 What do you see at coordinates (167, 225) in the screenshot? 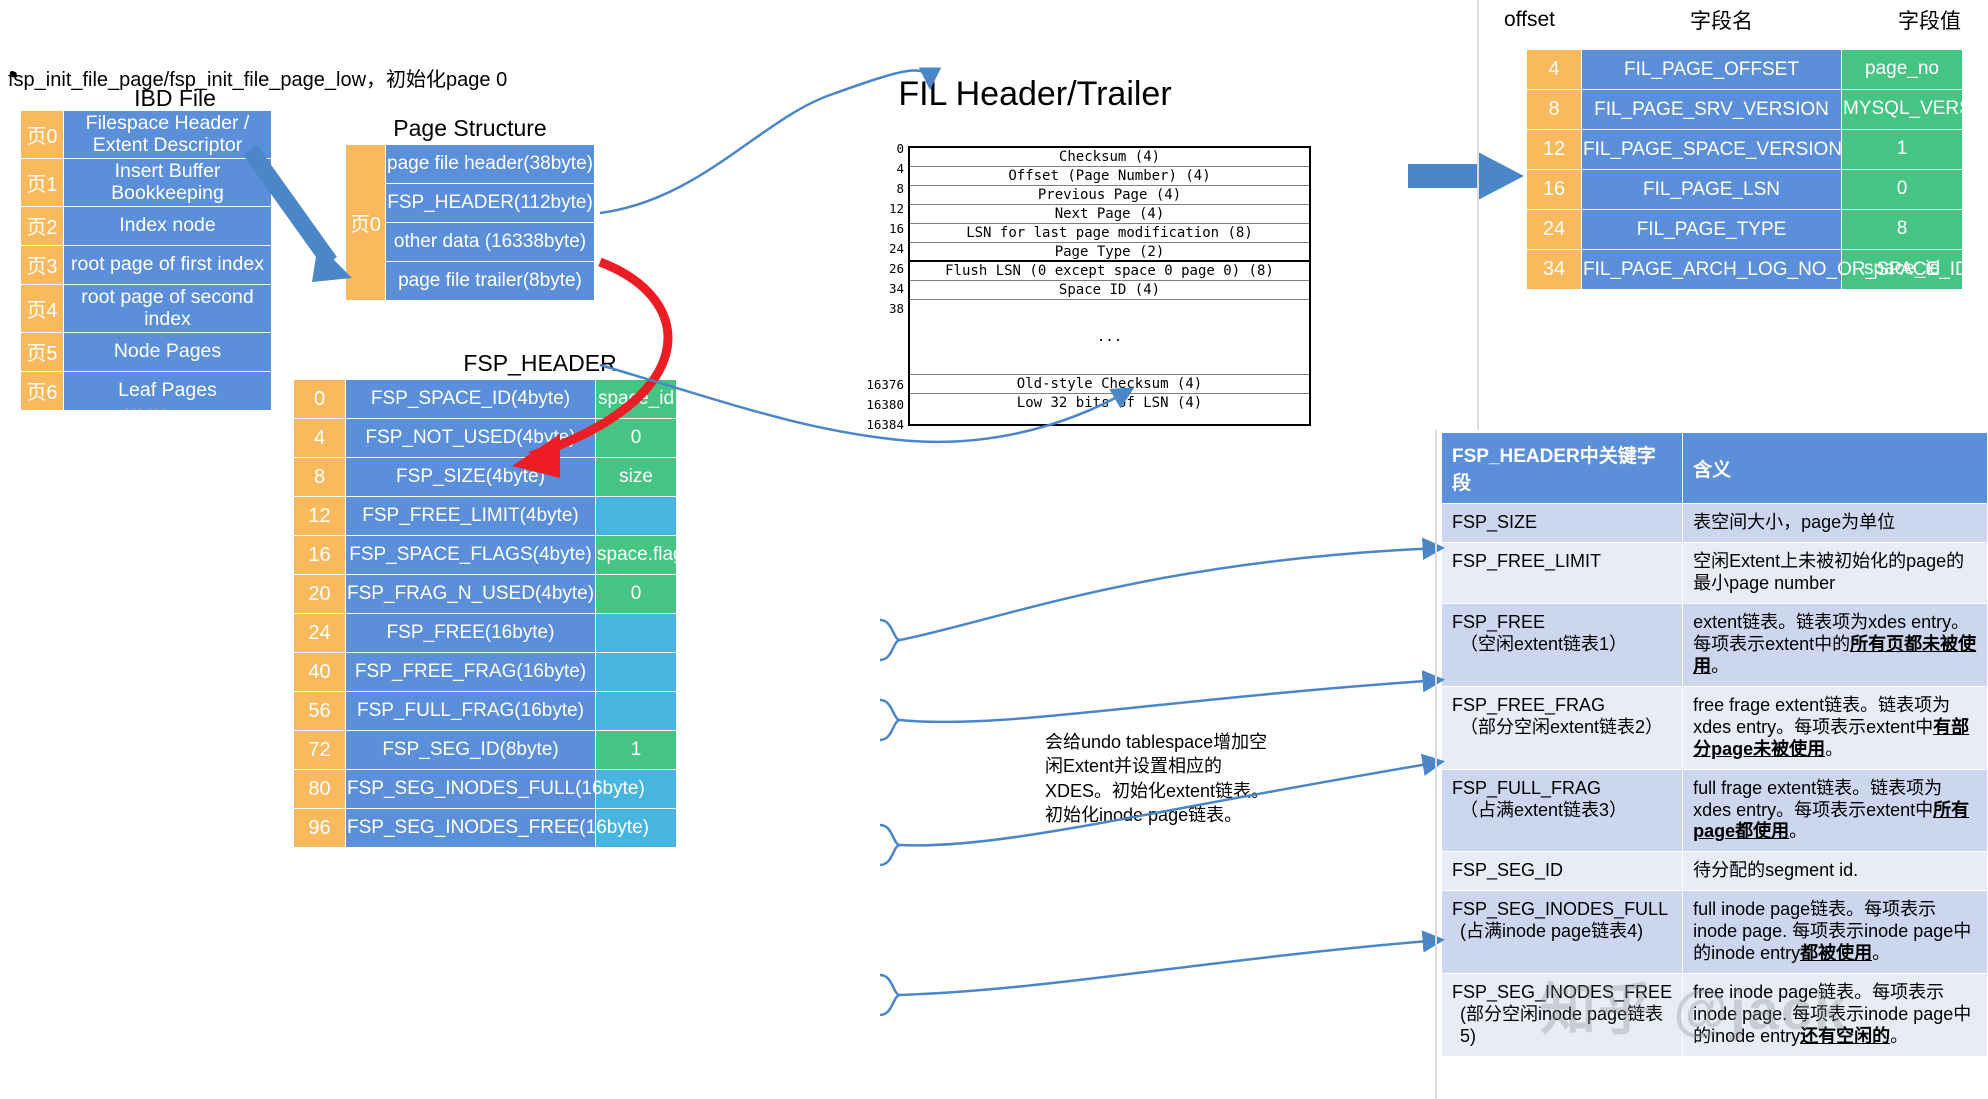
I see `ibd-page-desc: Index node` at bounding box center [167, 225].